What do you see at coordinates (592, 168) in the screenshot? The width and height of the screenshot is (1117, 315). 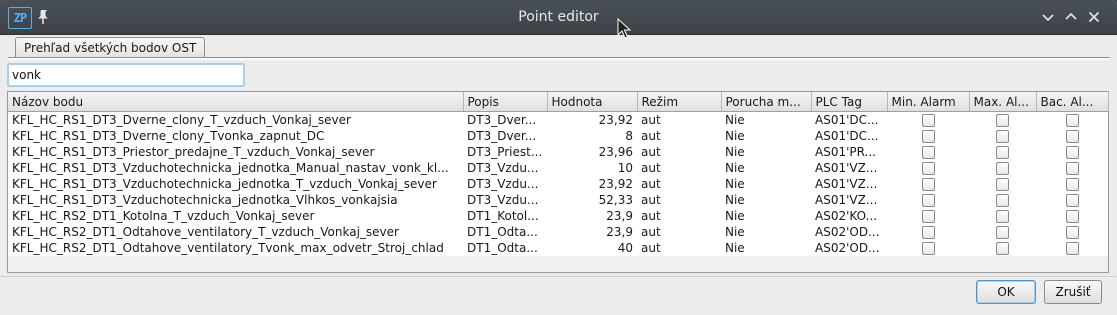 I see `cell-hodnota: 10` at bounding box center [592, 168].